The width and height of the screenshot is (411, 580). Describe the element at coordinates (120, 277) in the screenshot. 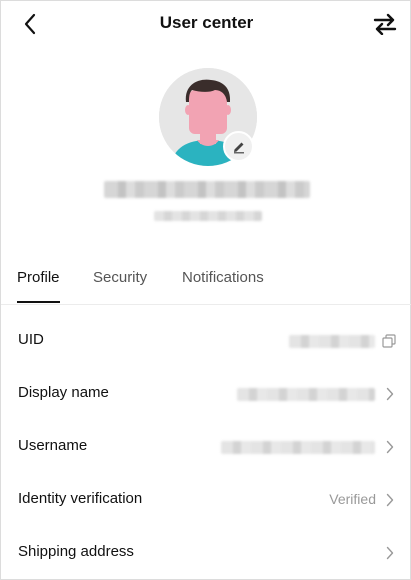

I see `tab-security: Security` at that location.